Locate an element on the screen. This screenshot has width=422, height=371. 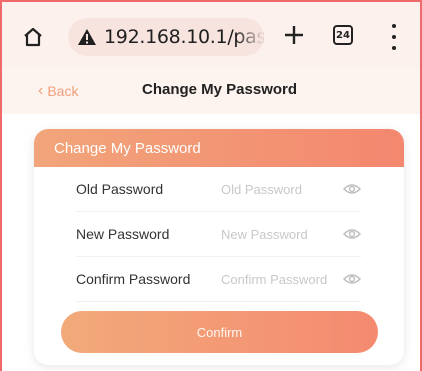
back-button: ‹ Back is located at coordinates (58, 91).